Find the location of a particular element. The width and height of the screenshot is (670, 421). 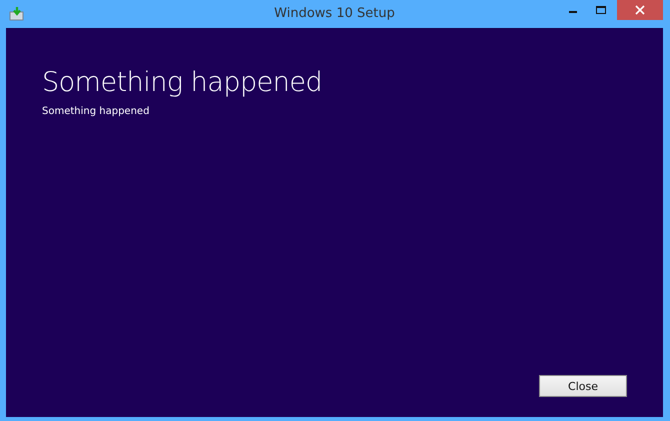

maximize-icon is located at coordinates (601, 10).